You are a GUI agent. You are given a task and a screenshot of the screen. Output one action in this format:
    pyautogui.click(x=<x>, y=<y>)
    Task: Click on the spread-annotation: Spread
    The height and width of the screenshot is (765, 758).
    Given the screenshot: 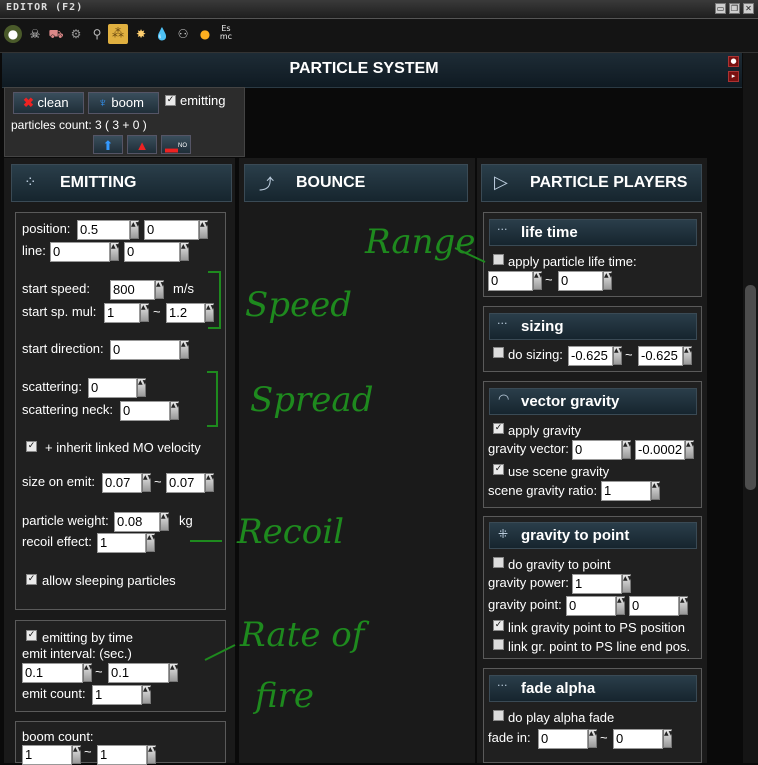 What is the action you would take?
    pyautogui.click(x=312, y=400)
    